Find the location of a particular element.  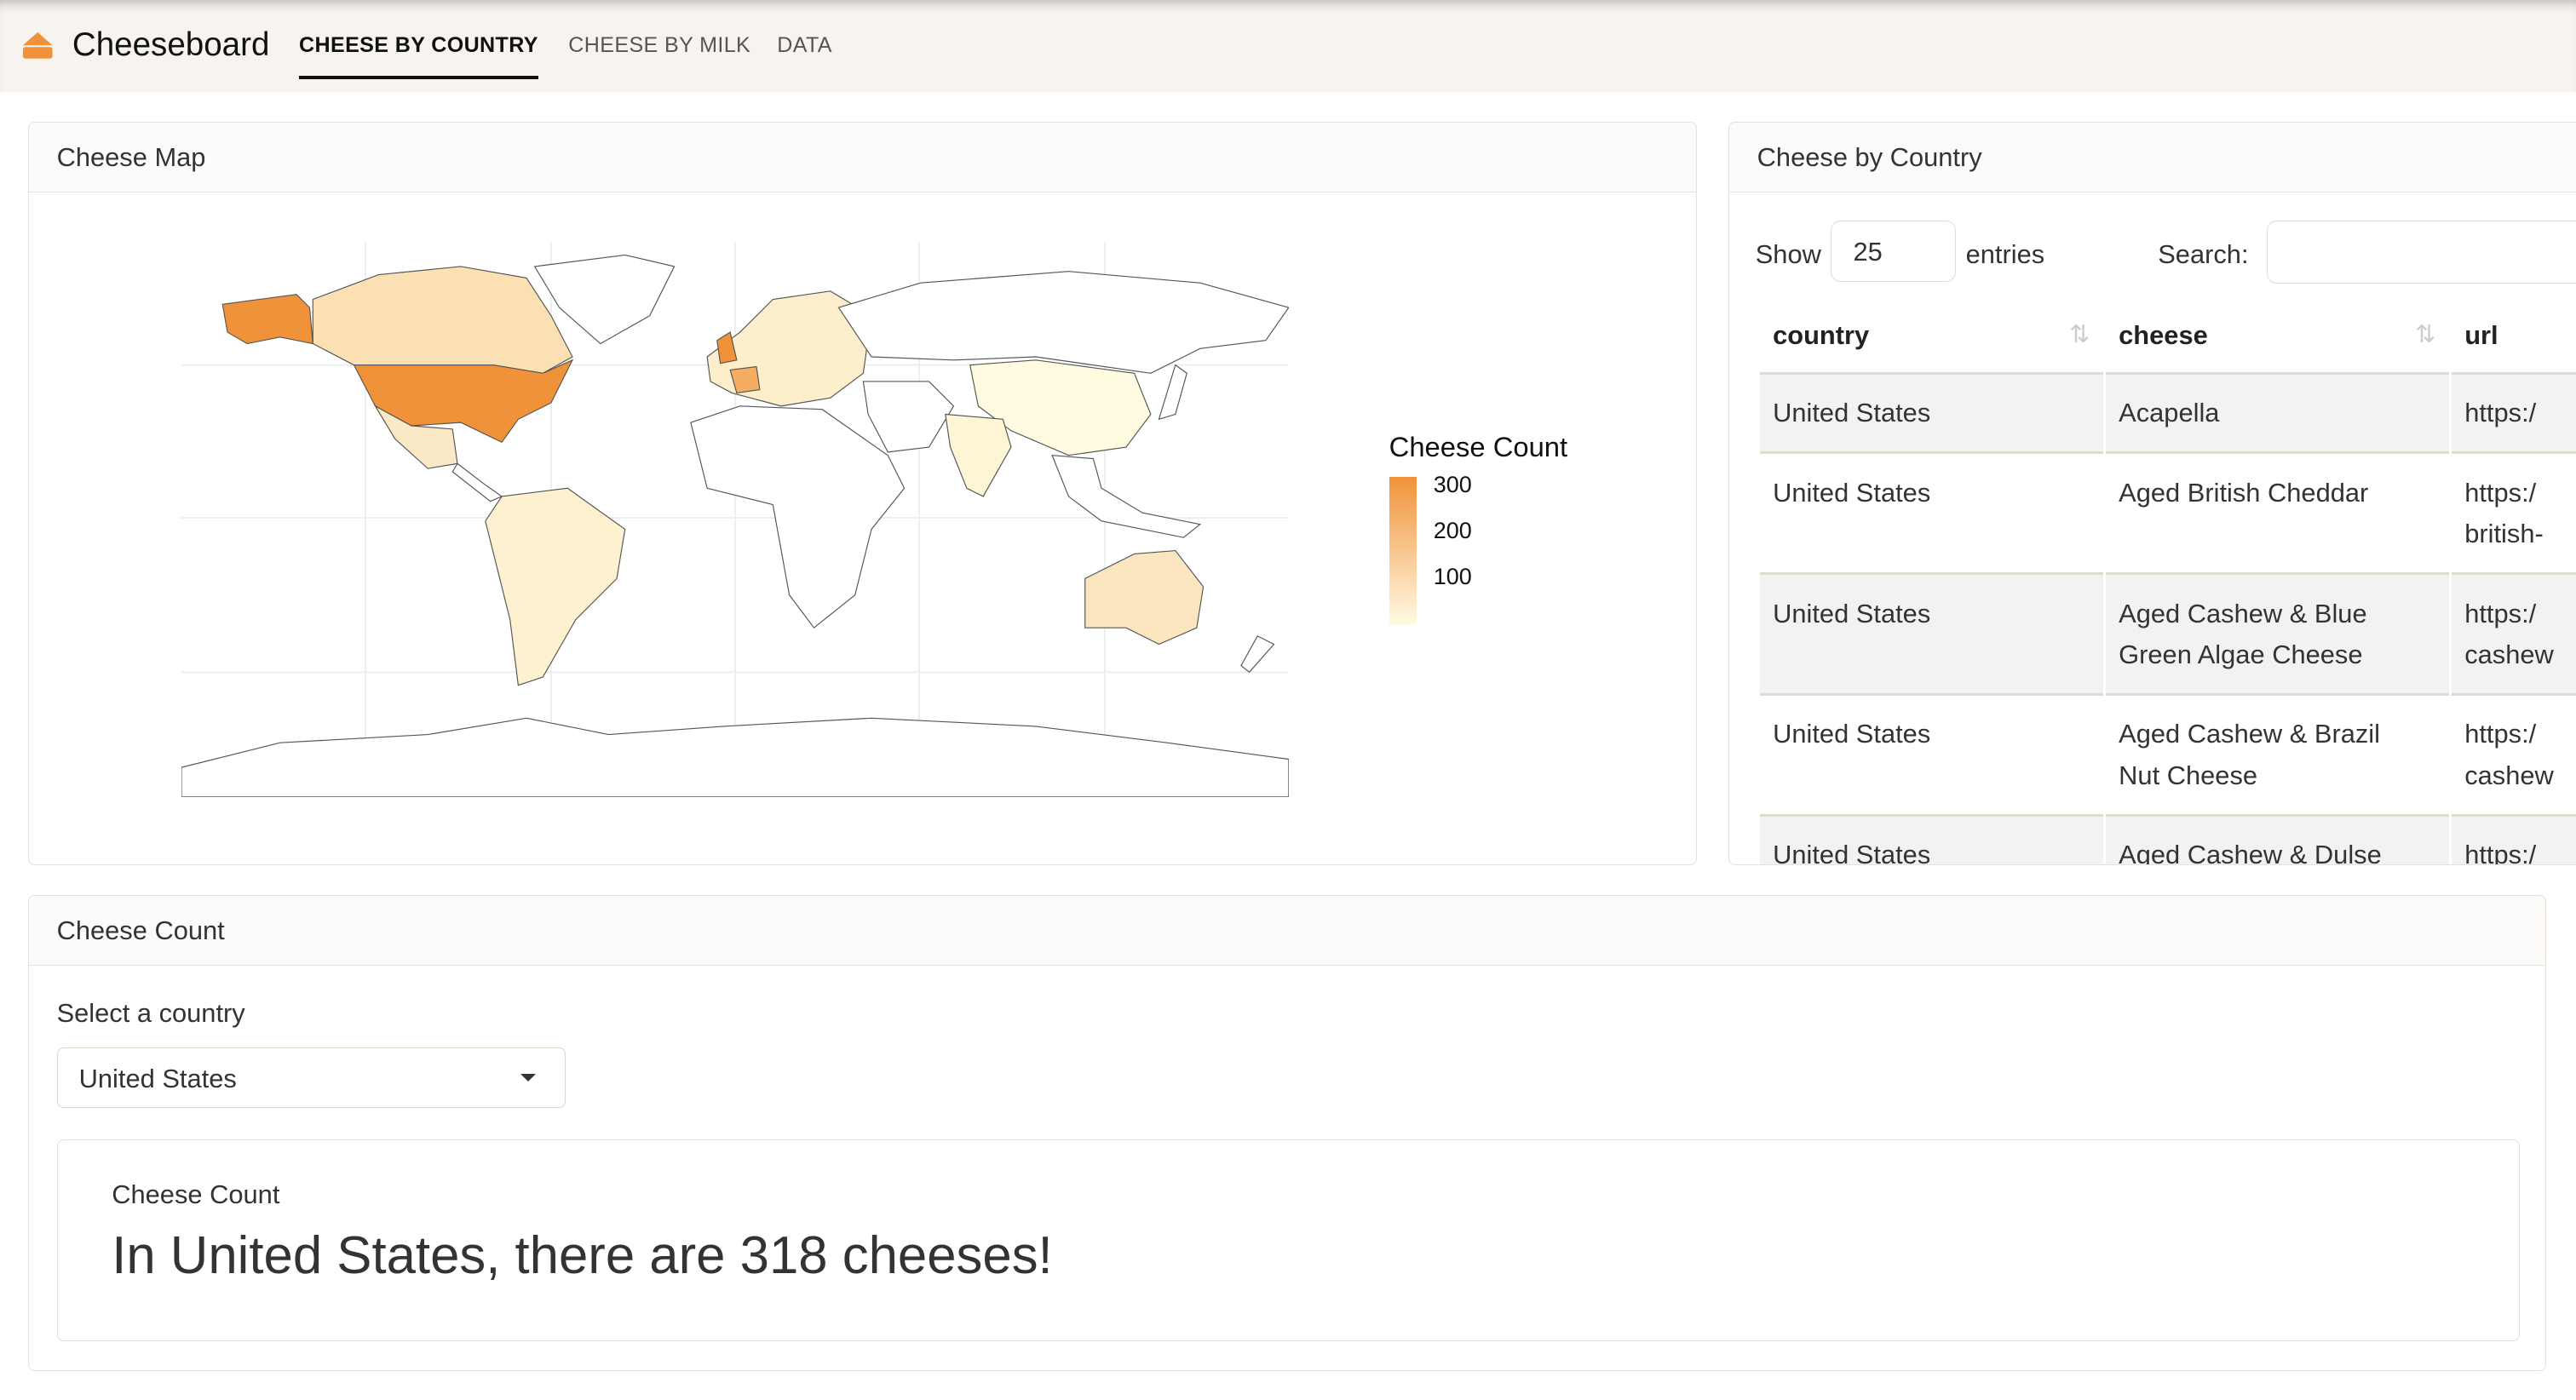

country-middle-east is located at coordinates (908, 417).